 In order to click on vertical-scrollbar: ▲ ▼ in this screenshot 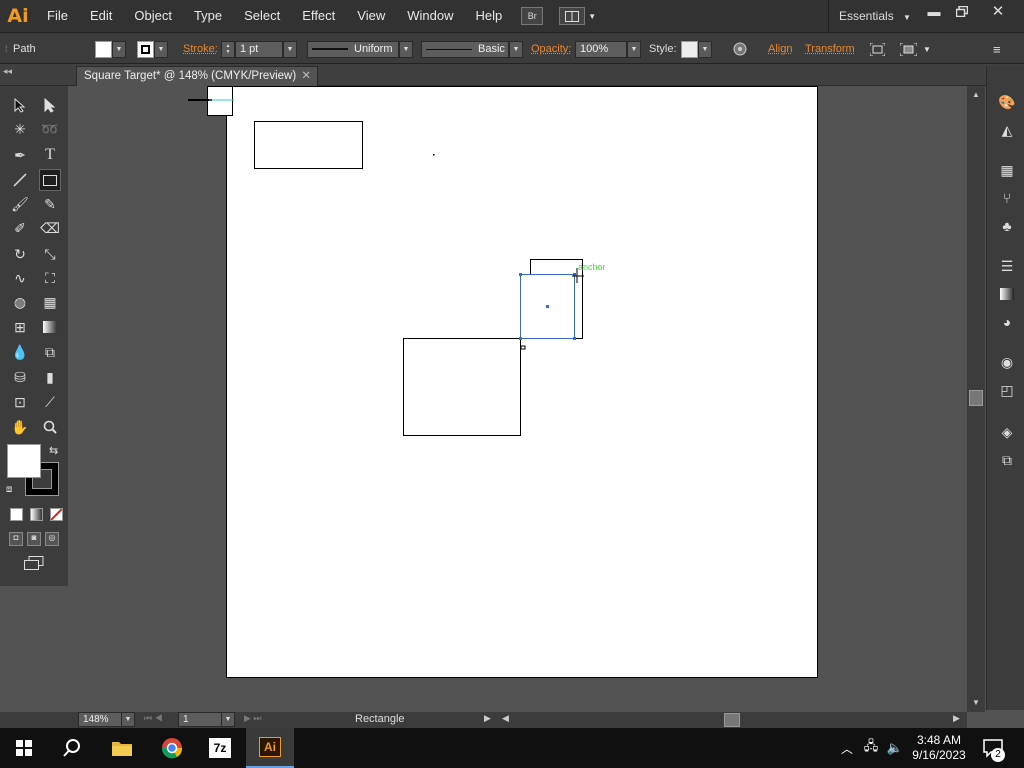, I will do `click(976, 399)`.